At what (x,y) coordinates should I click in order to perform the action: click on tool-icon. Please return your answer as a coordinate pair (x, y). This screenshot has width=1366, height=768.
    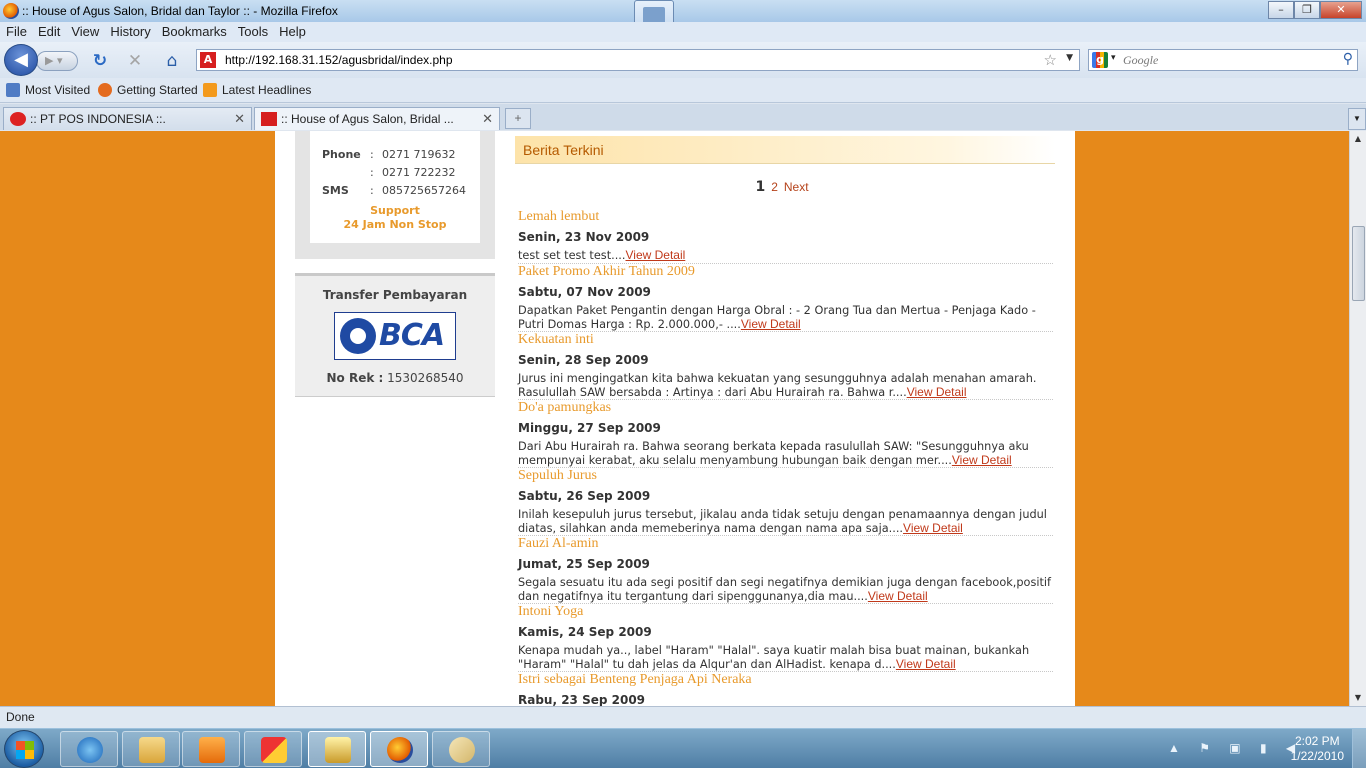
    Looking at the image, I should click on (338, 750).